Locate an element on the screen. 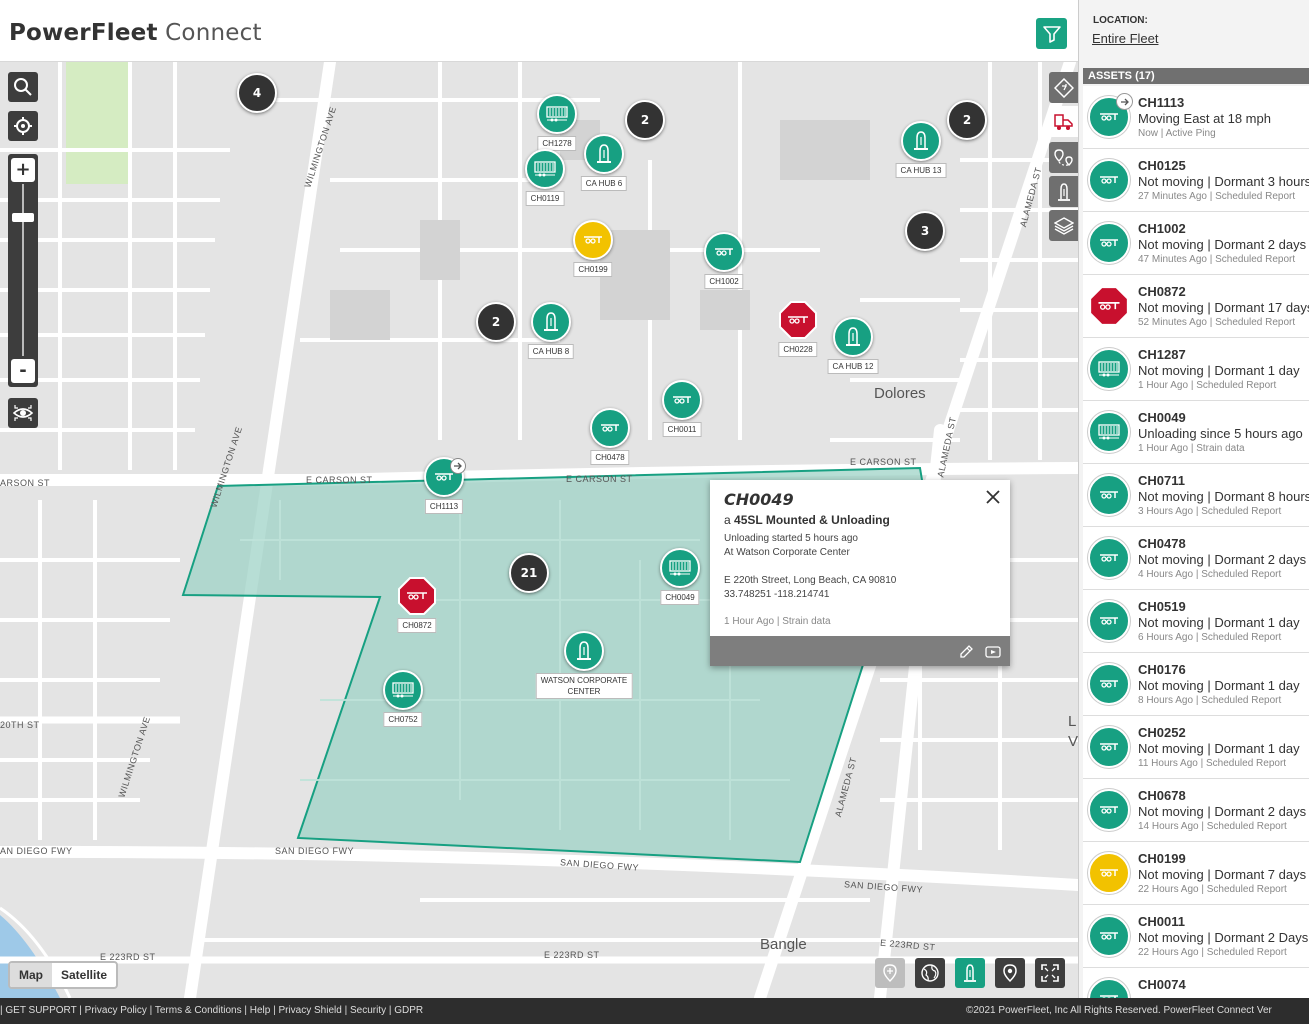 This screenshot has height=1024, width=1309. route-pin-icon is located at coordinates (1063, 157).